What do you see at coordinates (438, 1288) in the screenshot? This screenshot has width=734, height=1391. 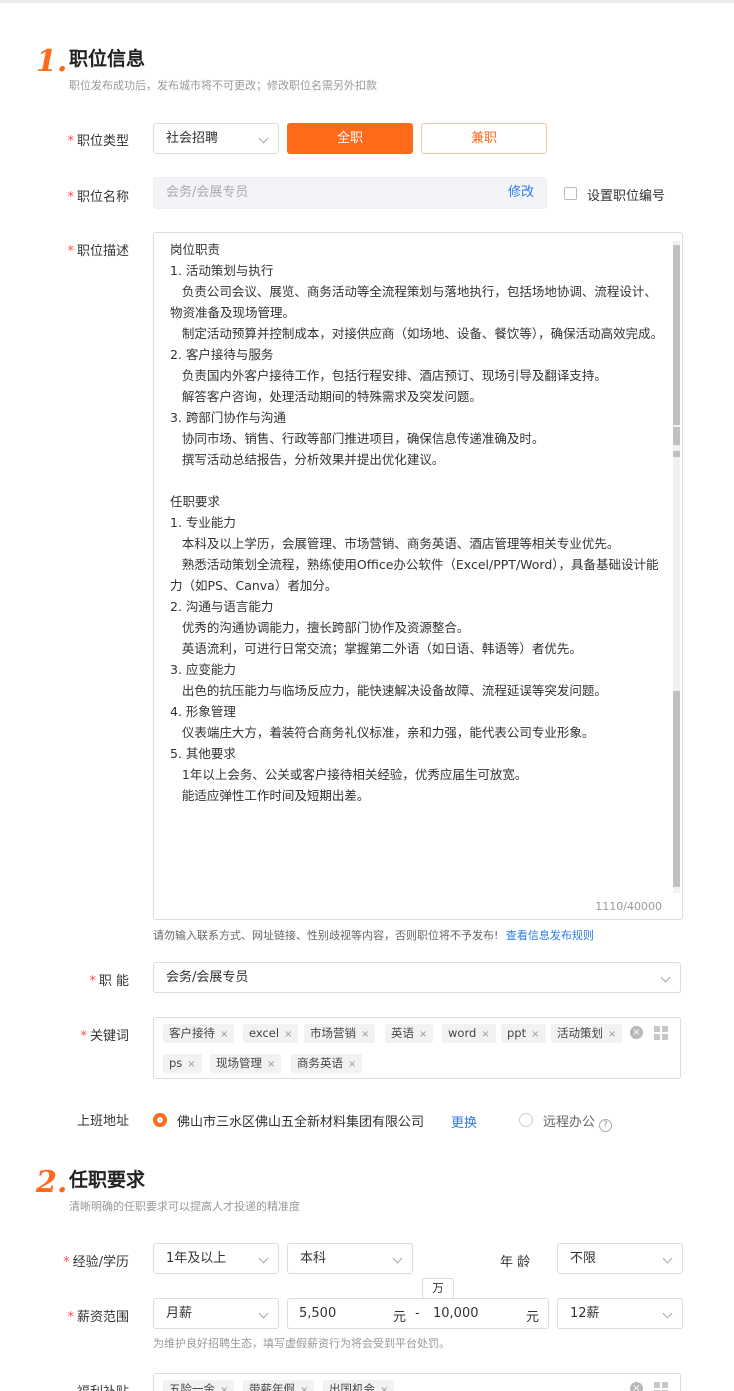 I see `unit-tooltip: 万` at bounding box center [438, 1288].